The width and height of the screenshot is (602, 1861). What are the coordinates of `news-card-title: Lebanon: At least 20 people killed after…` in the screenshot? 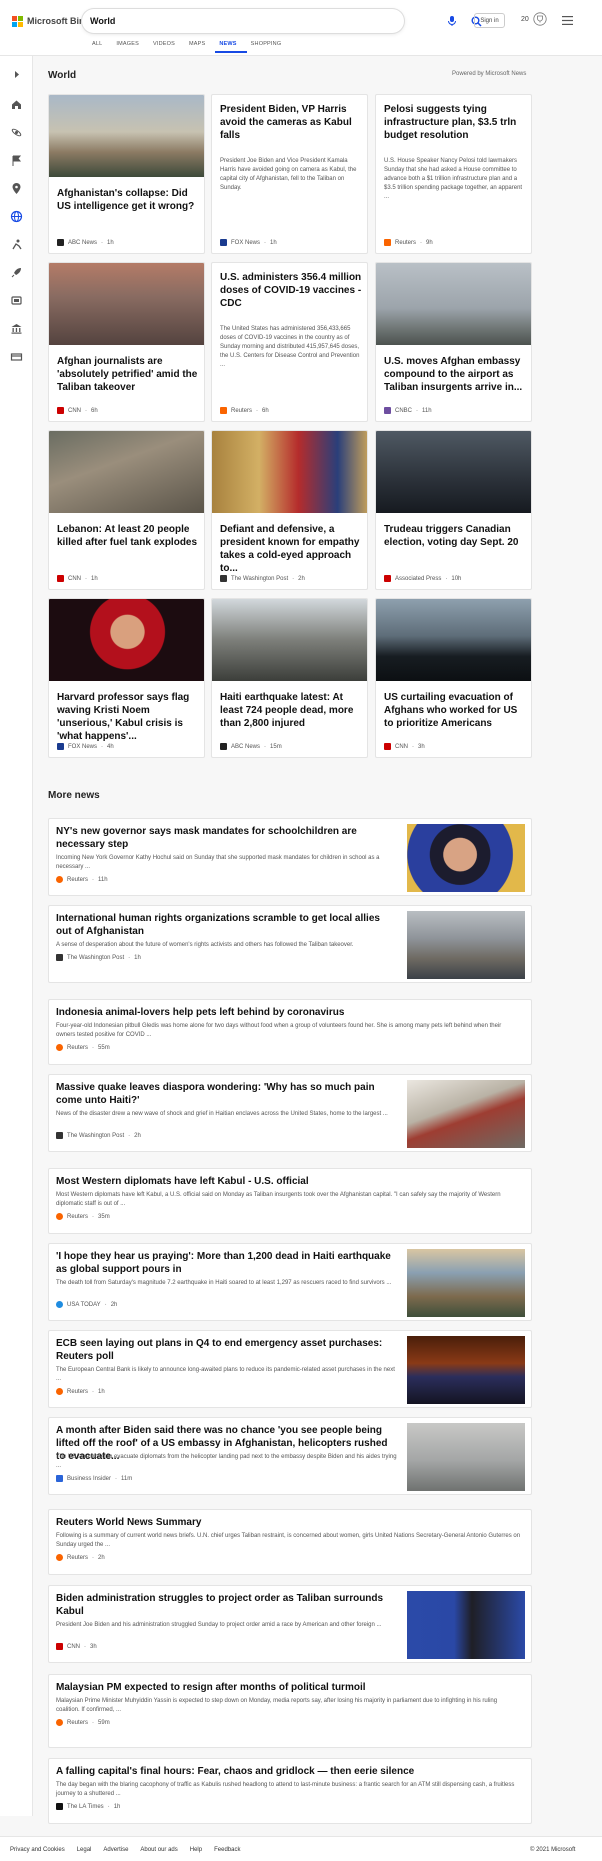 It's located at (128, 536).